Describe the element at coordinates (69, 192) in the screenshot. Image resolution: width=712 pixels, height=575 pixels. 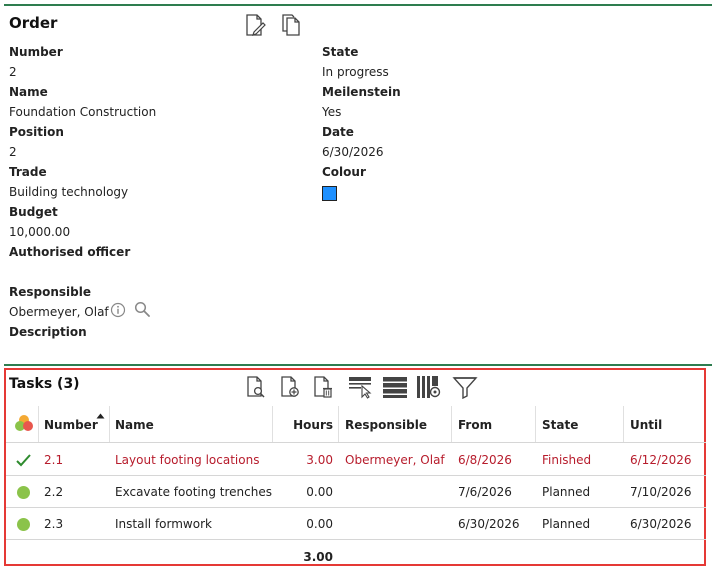
I see `trade-value: Building technology` at that location.